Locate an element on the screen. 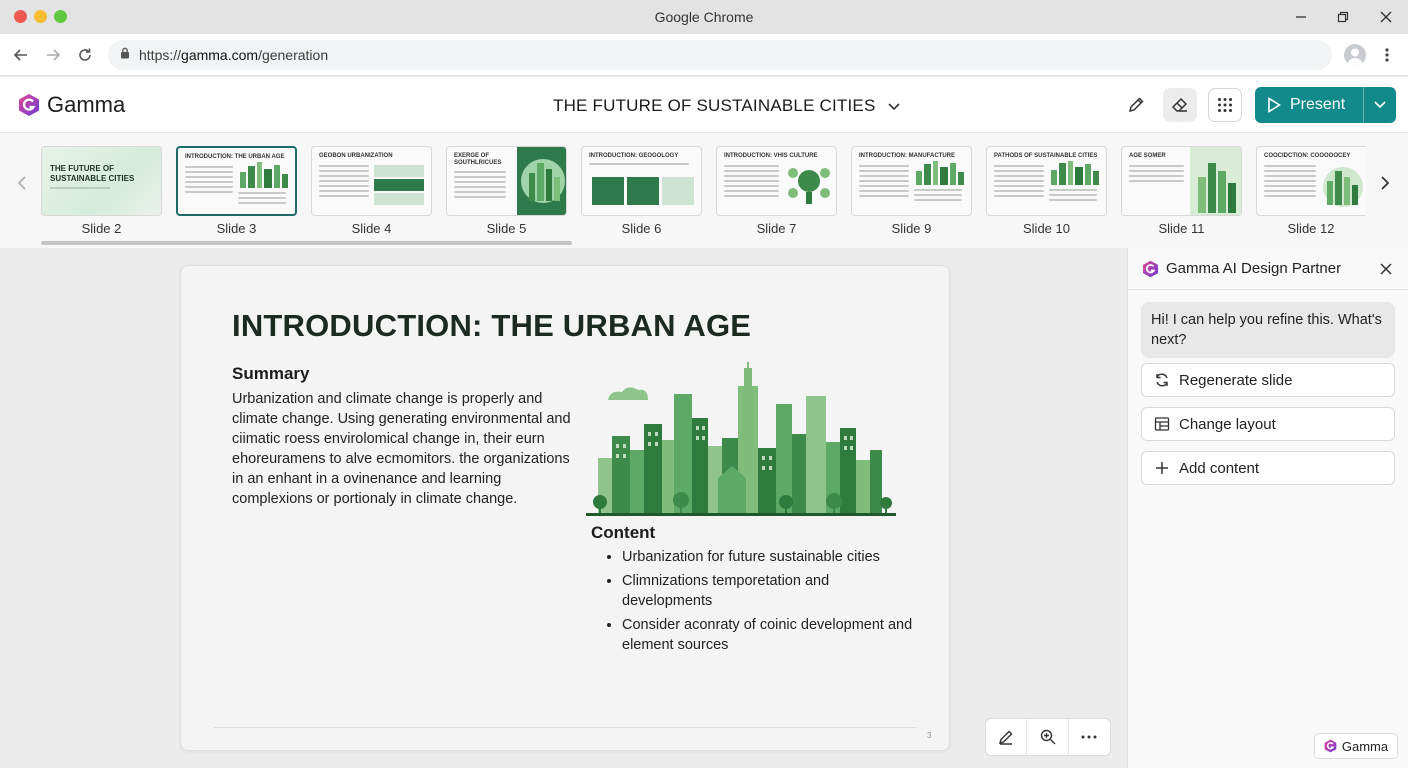  thumbnail-label: Slide 11 is located at coordinates (1181, 228).